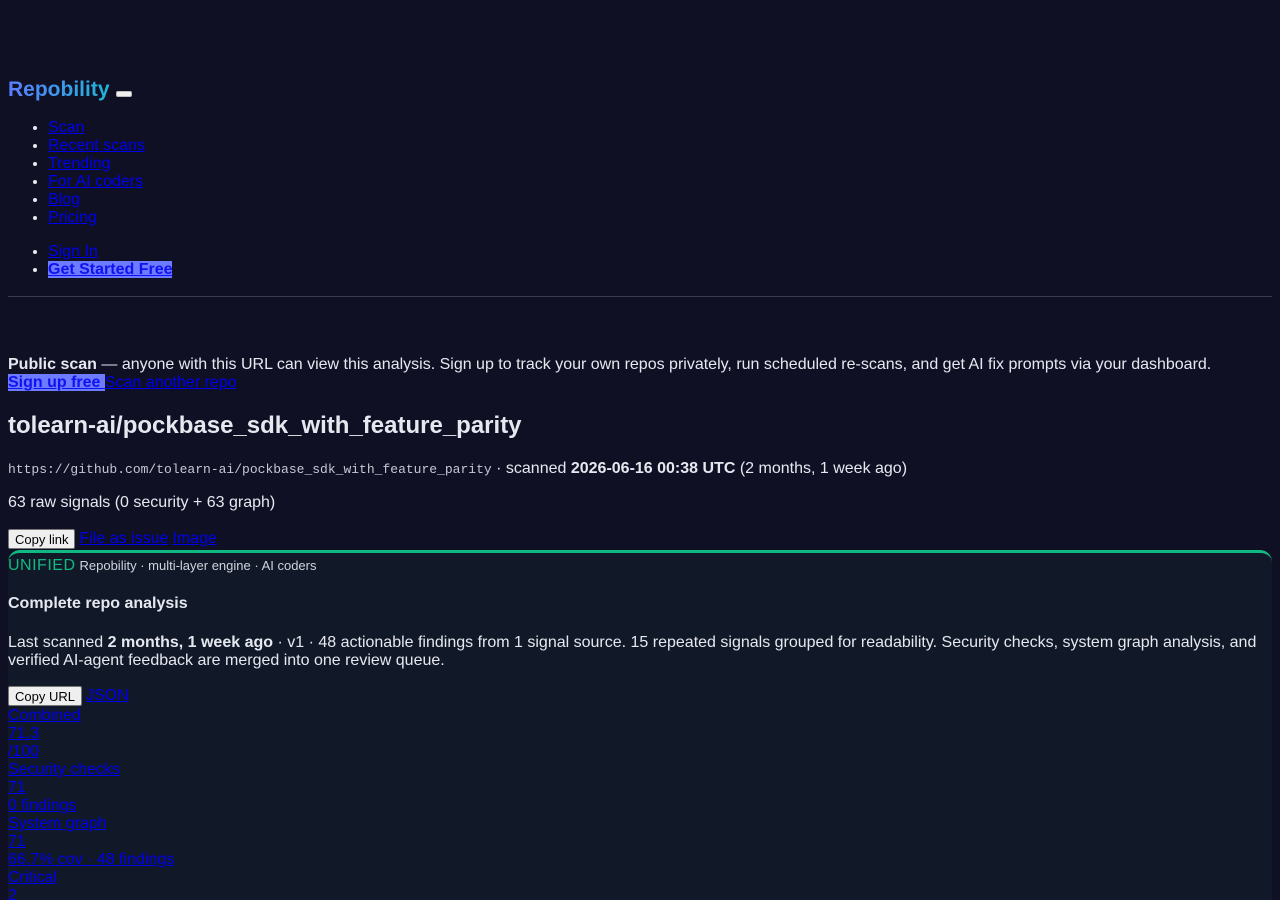  I want to click on scanned-prefix: · scanned, so click(531, 468).